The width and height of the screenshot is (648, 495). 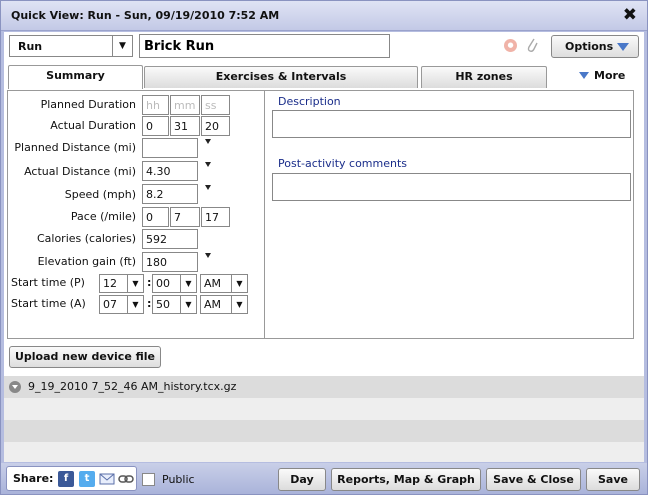 What do you see at coordinates (170, 262) in the screenshot?
I see `elevation-gain-input: 180` at bounding box center [170, 262].